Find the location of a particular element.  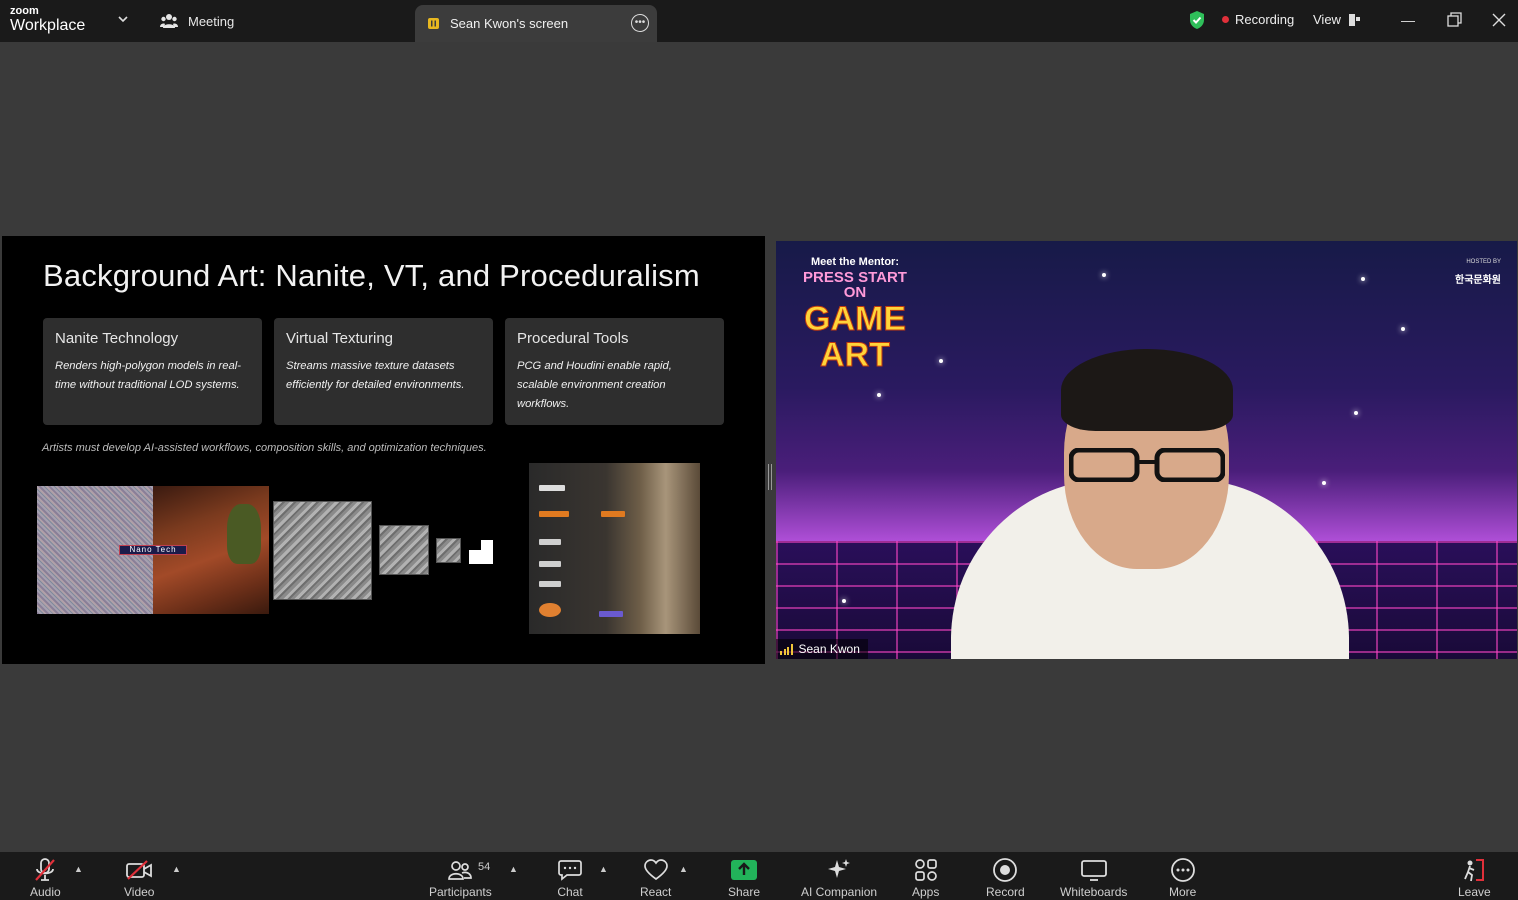

ai-companion-label: AI Companion is located at coordinates (839, 892).